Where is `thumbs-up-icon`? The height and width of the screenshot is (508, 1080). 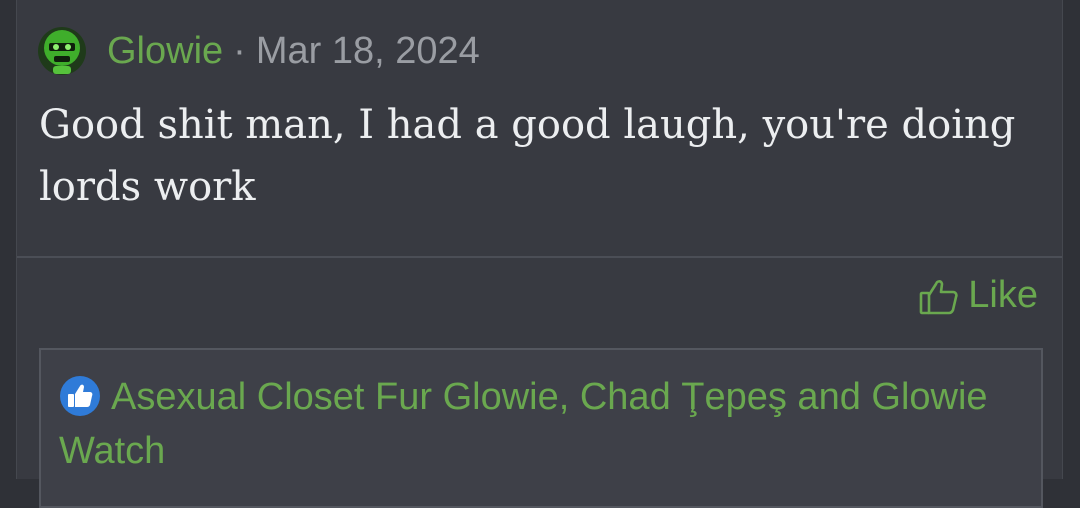
thumbs-up-icon is located at coordinates (80, 396).